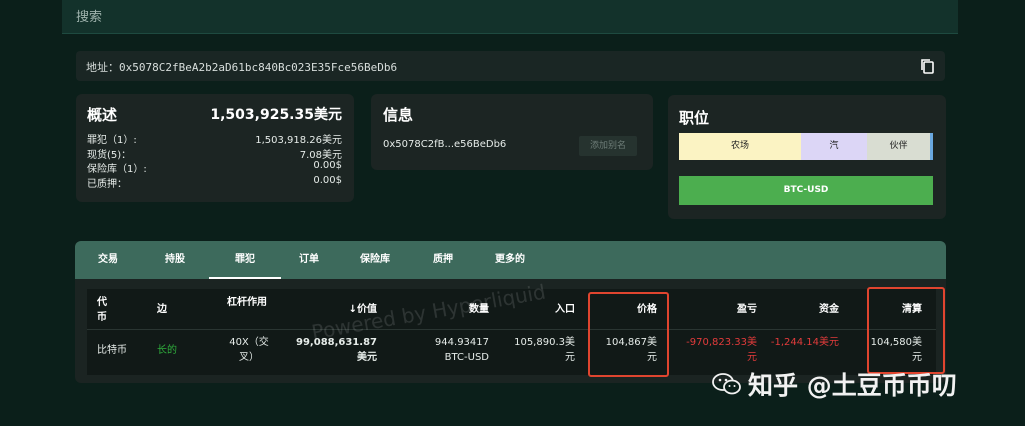 This screenshot has height=426, width=1025. What do you see at coordinates (309, 260) in the screenshot?
I see `tab-orders: 订单` at bounding box center [309, 260].